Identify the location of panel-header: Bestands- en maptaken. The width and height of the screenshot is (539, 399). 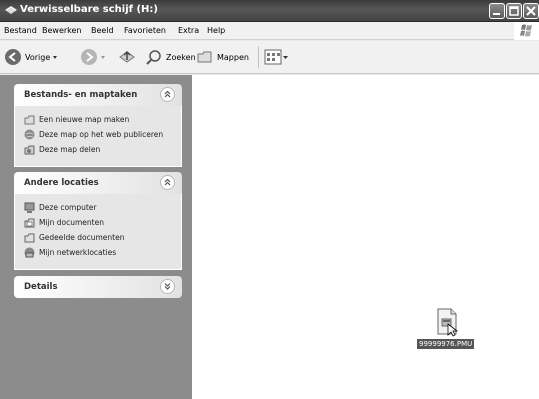
(98, 95).